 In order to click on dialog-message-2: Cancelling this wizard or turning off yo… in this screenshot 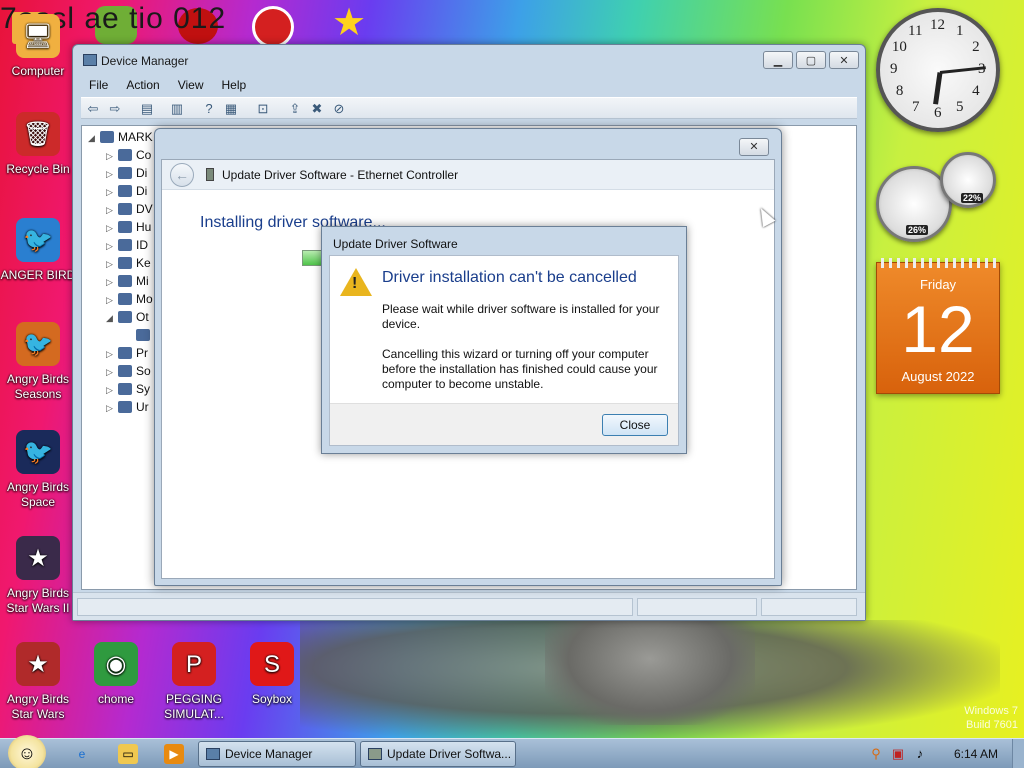, I will do `click(520, 369)`.